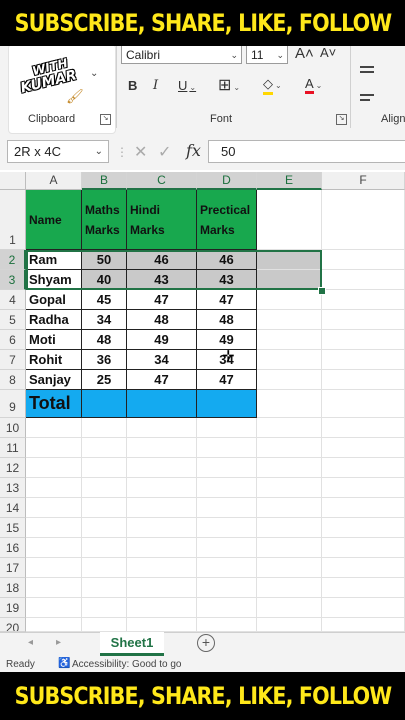 Image resolution: width=405 pixels, height=720 pixels. What do you see at coordinates (64, 663) in the screenshot?
I see `accessibility-icon: ♿` at bounding box center [64, 663].